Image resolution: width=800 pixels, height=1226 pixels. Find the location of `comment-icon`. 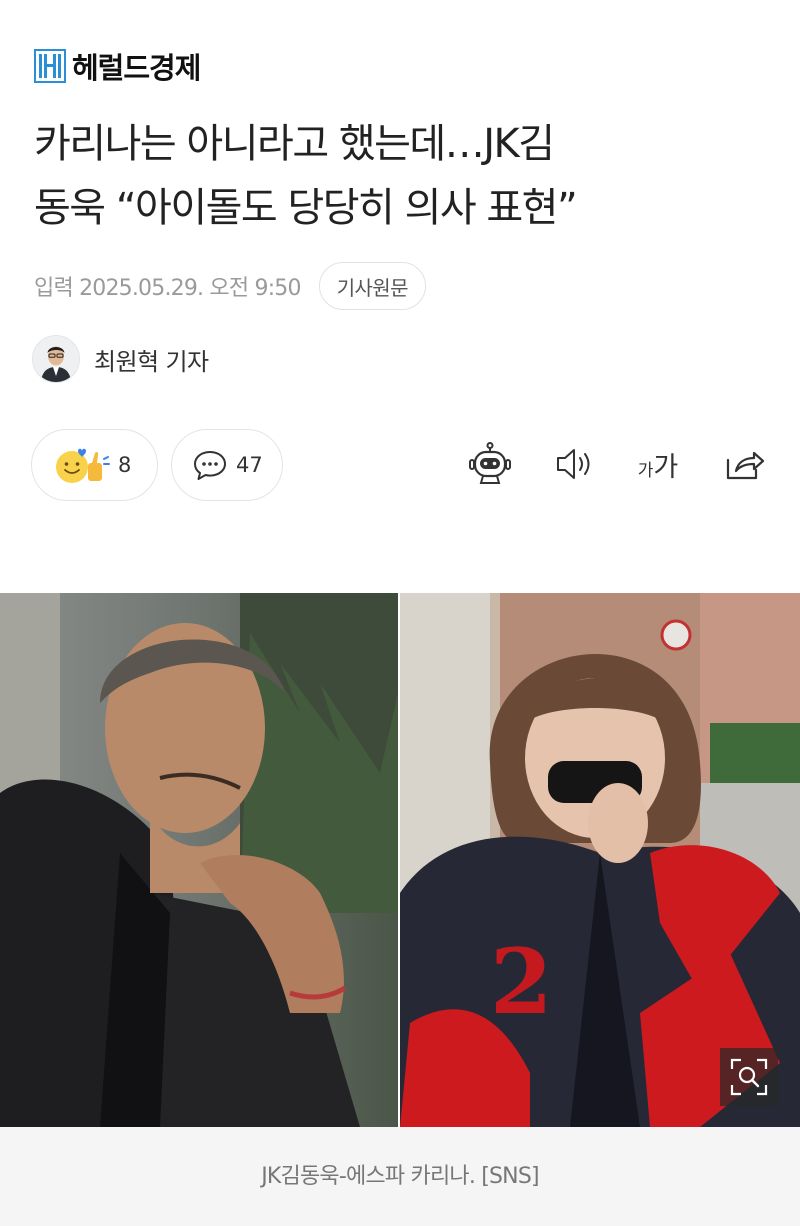

comment-icon is located at coordinates (210, 465).